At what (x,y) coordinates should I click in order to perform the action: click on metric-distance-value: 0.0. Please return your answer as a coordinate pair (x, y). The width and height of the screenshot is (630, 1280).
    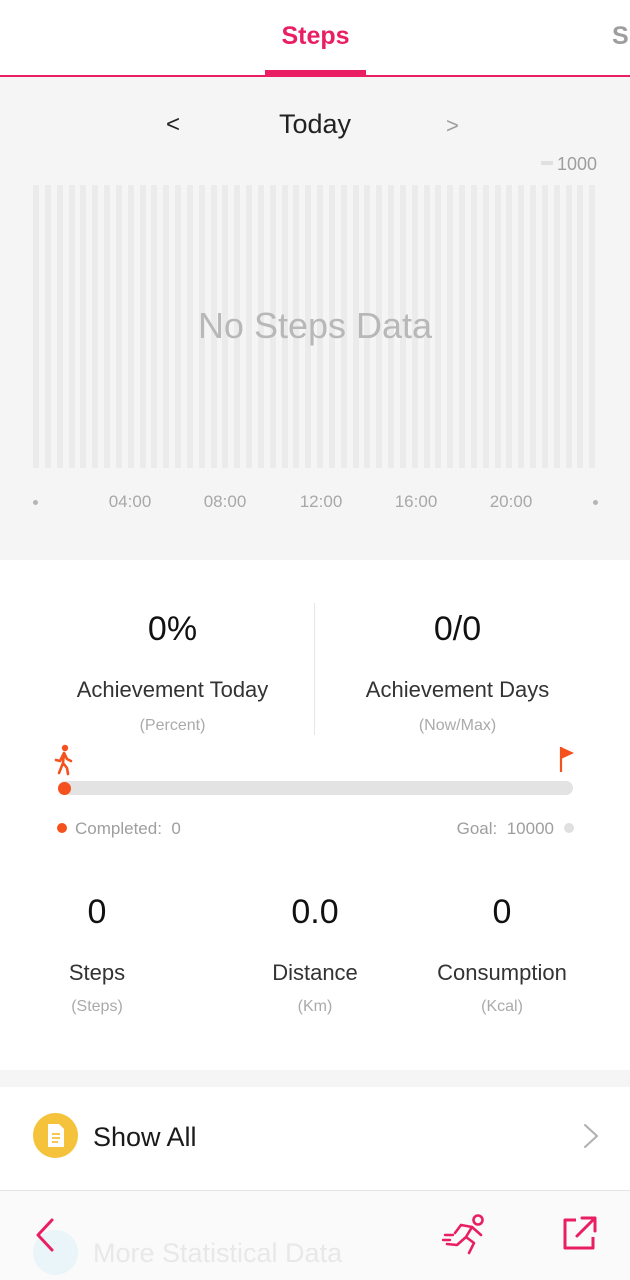
    Looking at the image, I should click on (315, 912).